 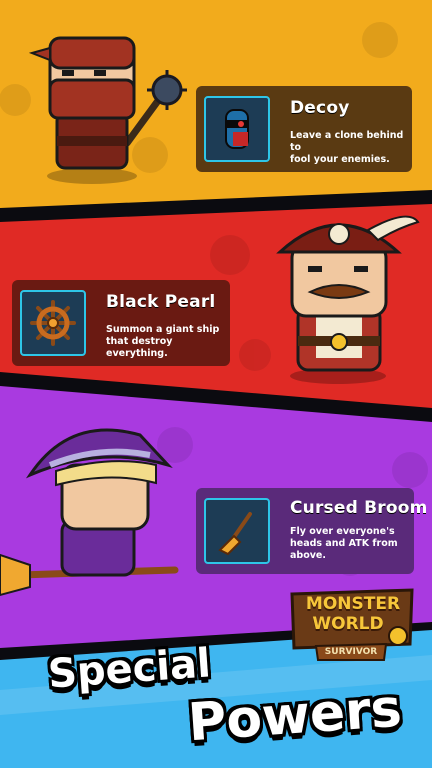 I want to click on ninja-character, so click(x=107, y=110).